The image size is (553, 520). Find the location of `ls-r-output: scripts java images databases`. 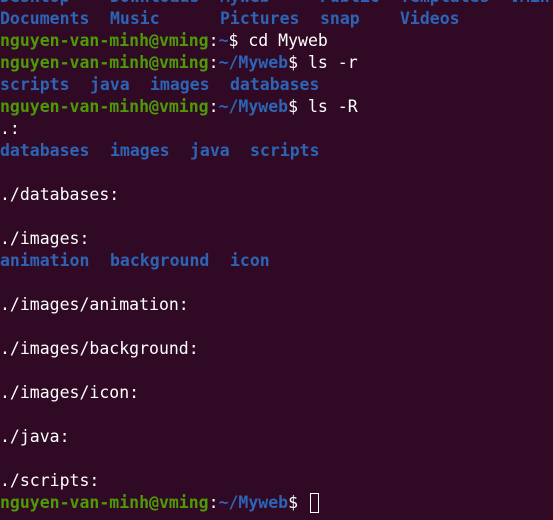

ls-r-output: scripts java images databases is located at coordinates (276, 85).